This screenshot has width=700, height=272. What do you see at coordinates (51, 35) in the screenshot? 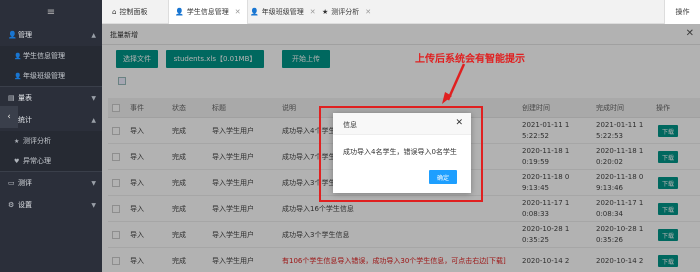
I see `sidebar-item-manage: 👤 管理 ▲` at bounding box center [51, 35].